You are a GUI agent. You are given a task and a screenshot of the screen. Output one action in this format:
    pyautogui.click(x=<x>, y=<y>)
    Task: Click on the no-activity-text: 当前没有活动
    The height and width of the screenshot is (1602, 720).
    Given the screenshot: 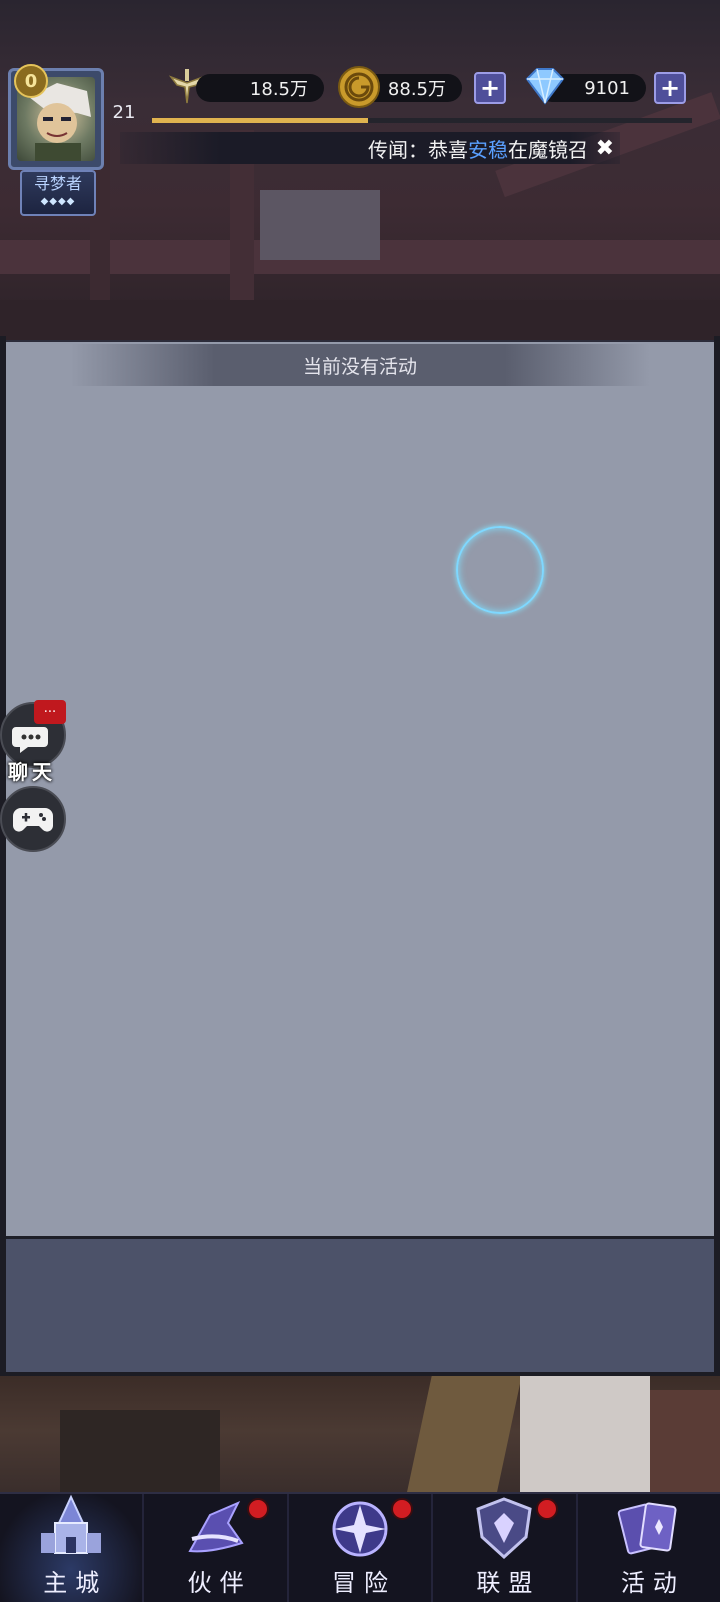 What is the action you would take?
    pyautogui.click(x=359, y=366)
    